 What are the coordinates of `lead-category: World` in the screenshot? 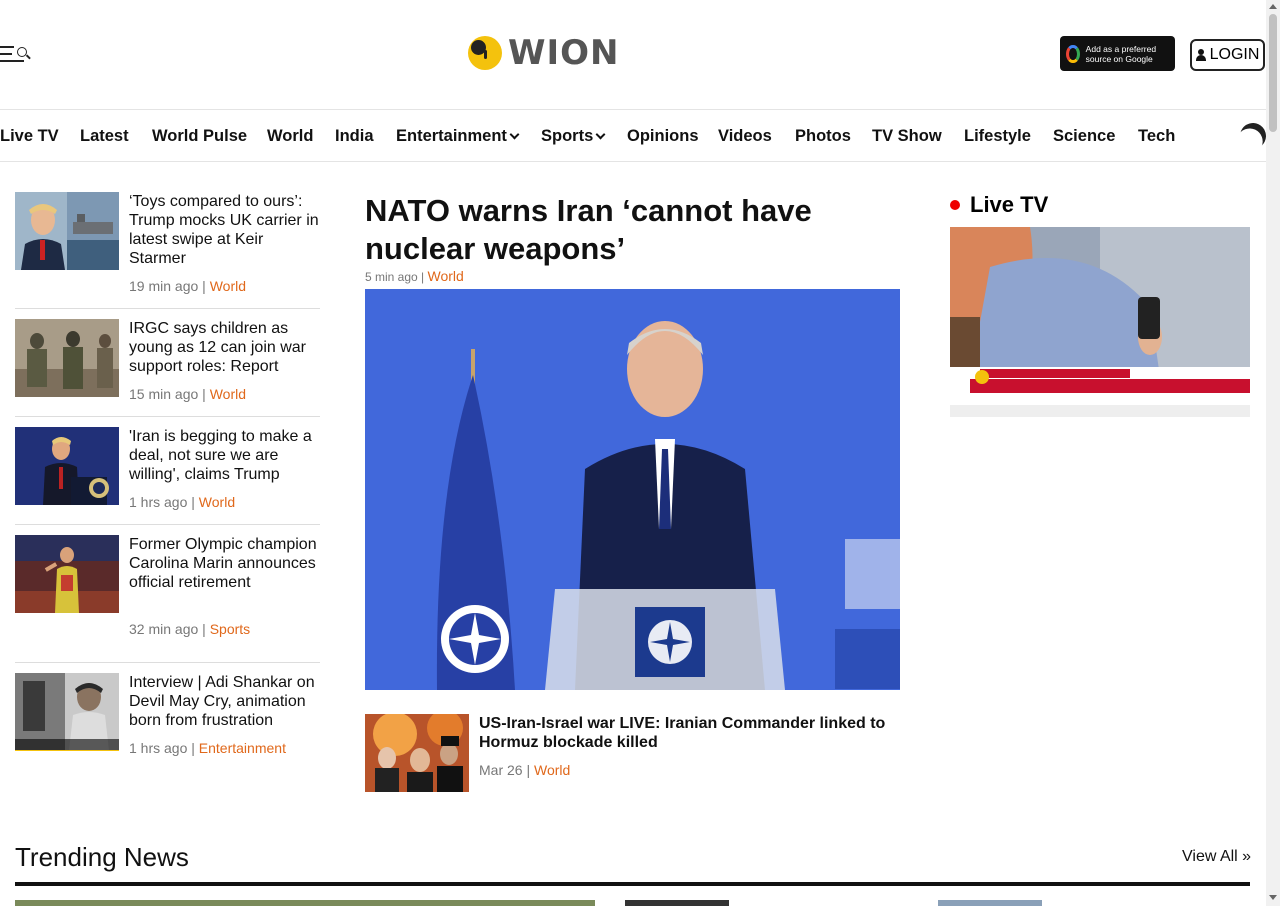 It's located at (446, 276).